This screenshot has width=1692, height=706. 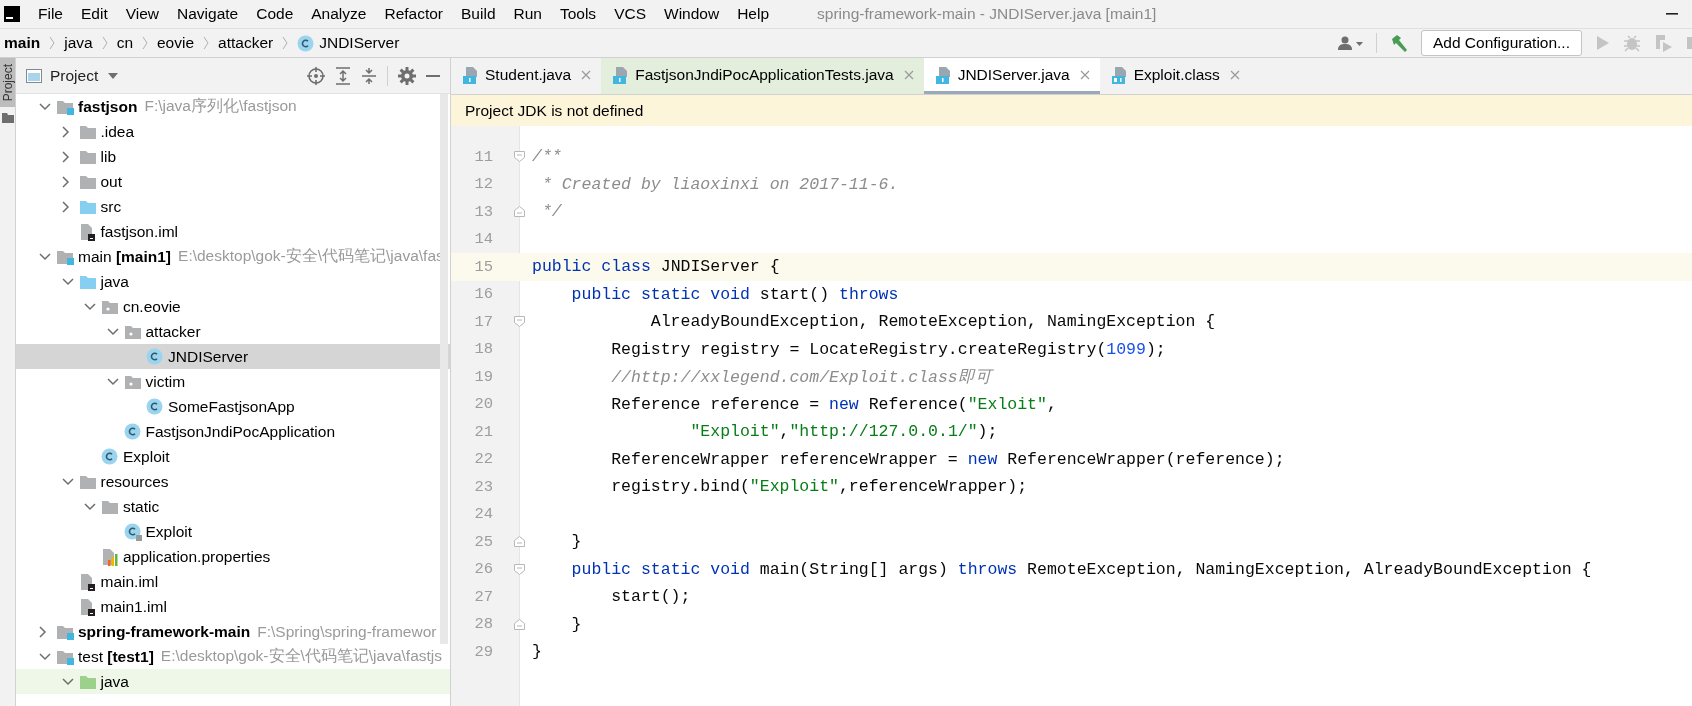 I want to click on code-line: * Created by liaoxinxi on 2017-11-6., so click(x=720, y=184).